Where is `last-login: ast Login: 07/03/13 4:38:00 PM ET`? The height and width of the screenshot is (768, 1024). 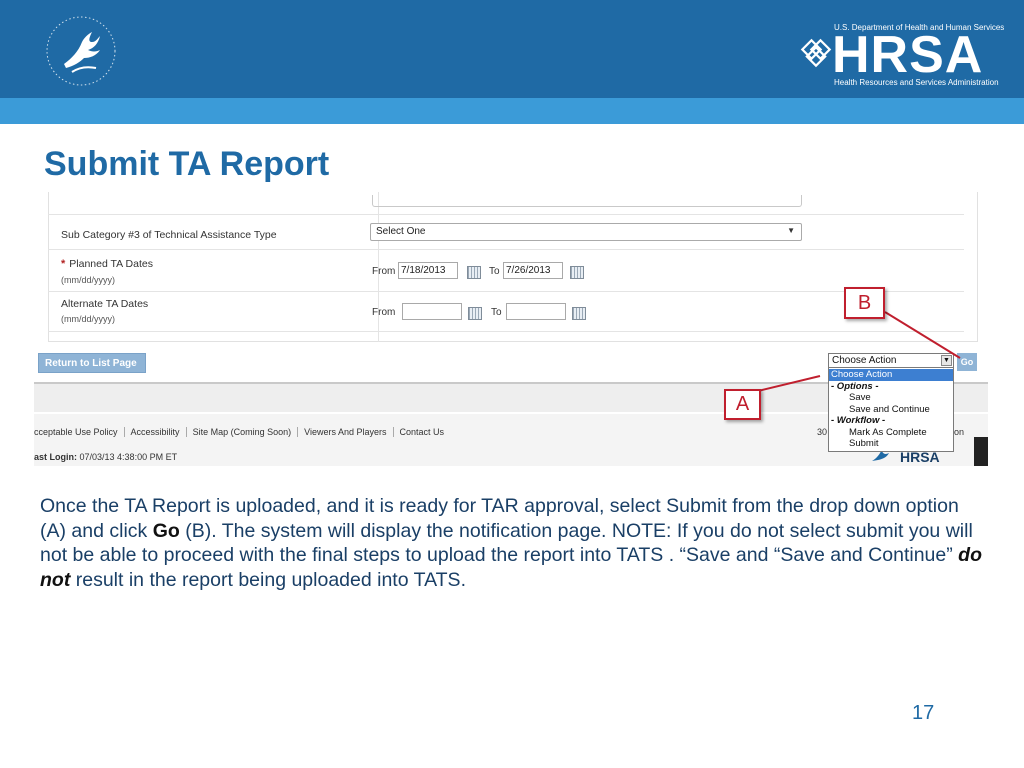
last-login: ast Login: 07/03/13 4:38:00 PM ET is located at coordinates (105, 457).